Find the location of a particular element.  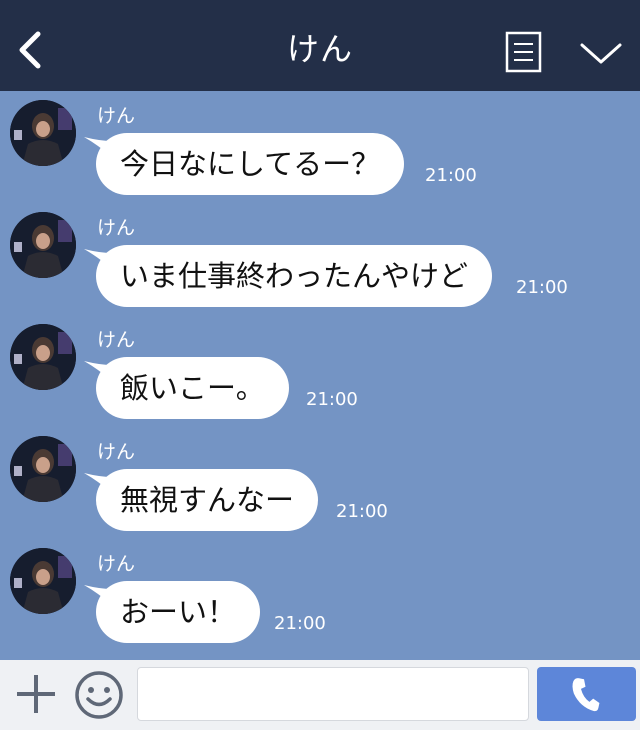

message-input is located at coordinates (333, 694).